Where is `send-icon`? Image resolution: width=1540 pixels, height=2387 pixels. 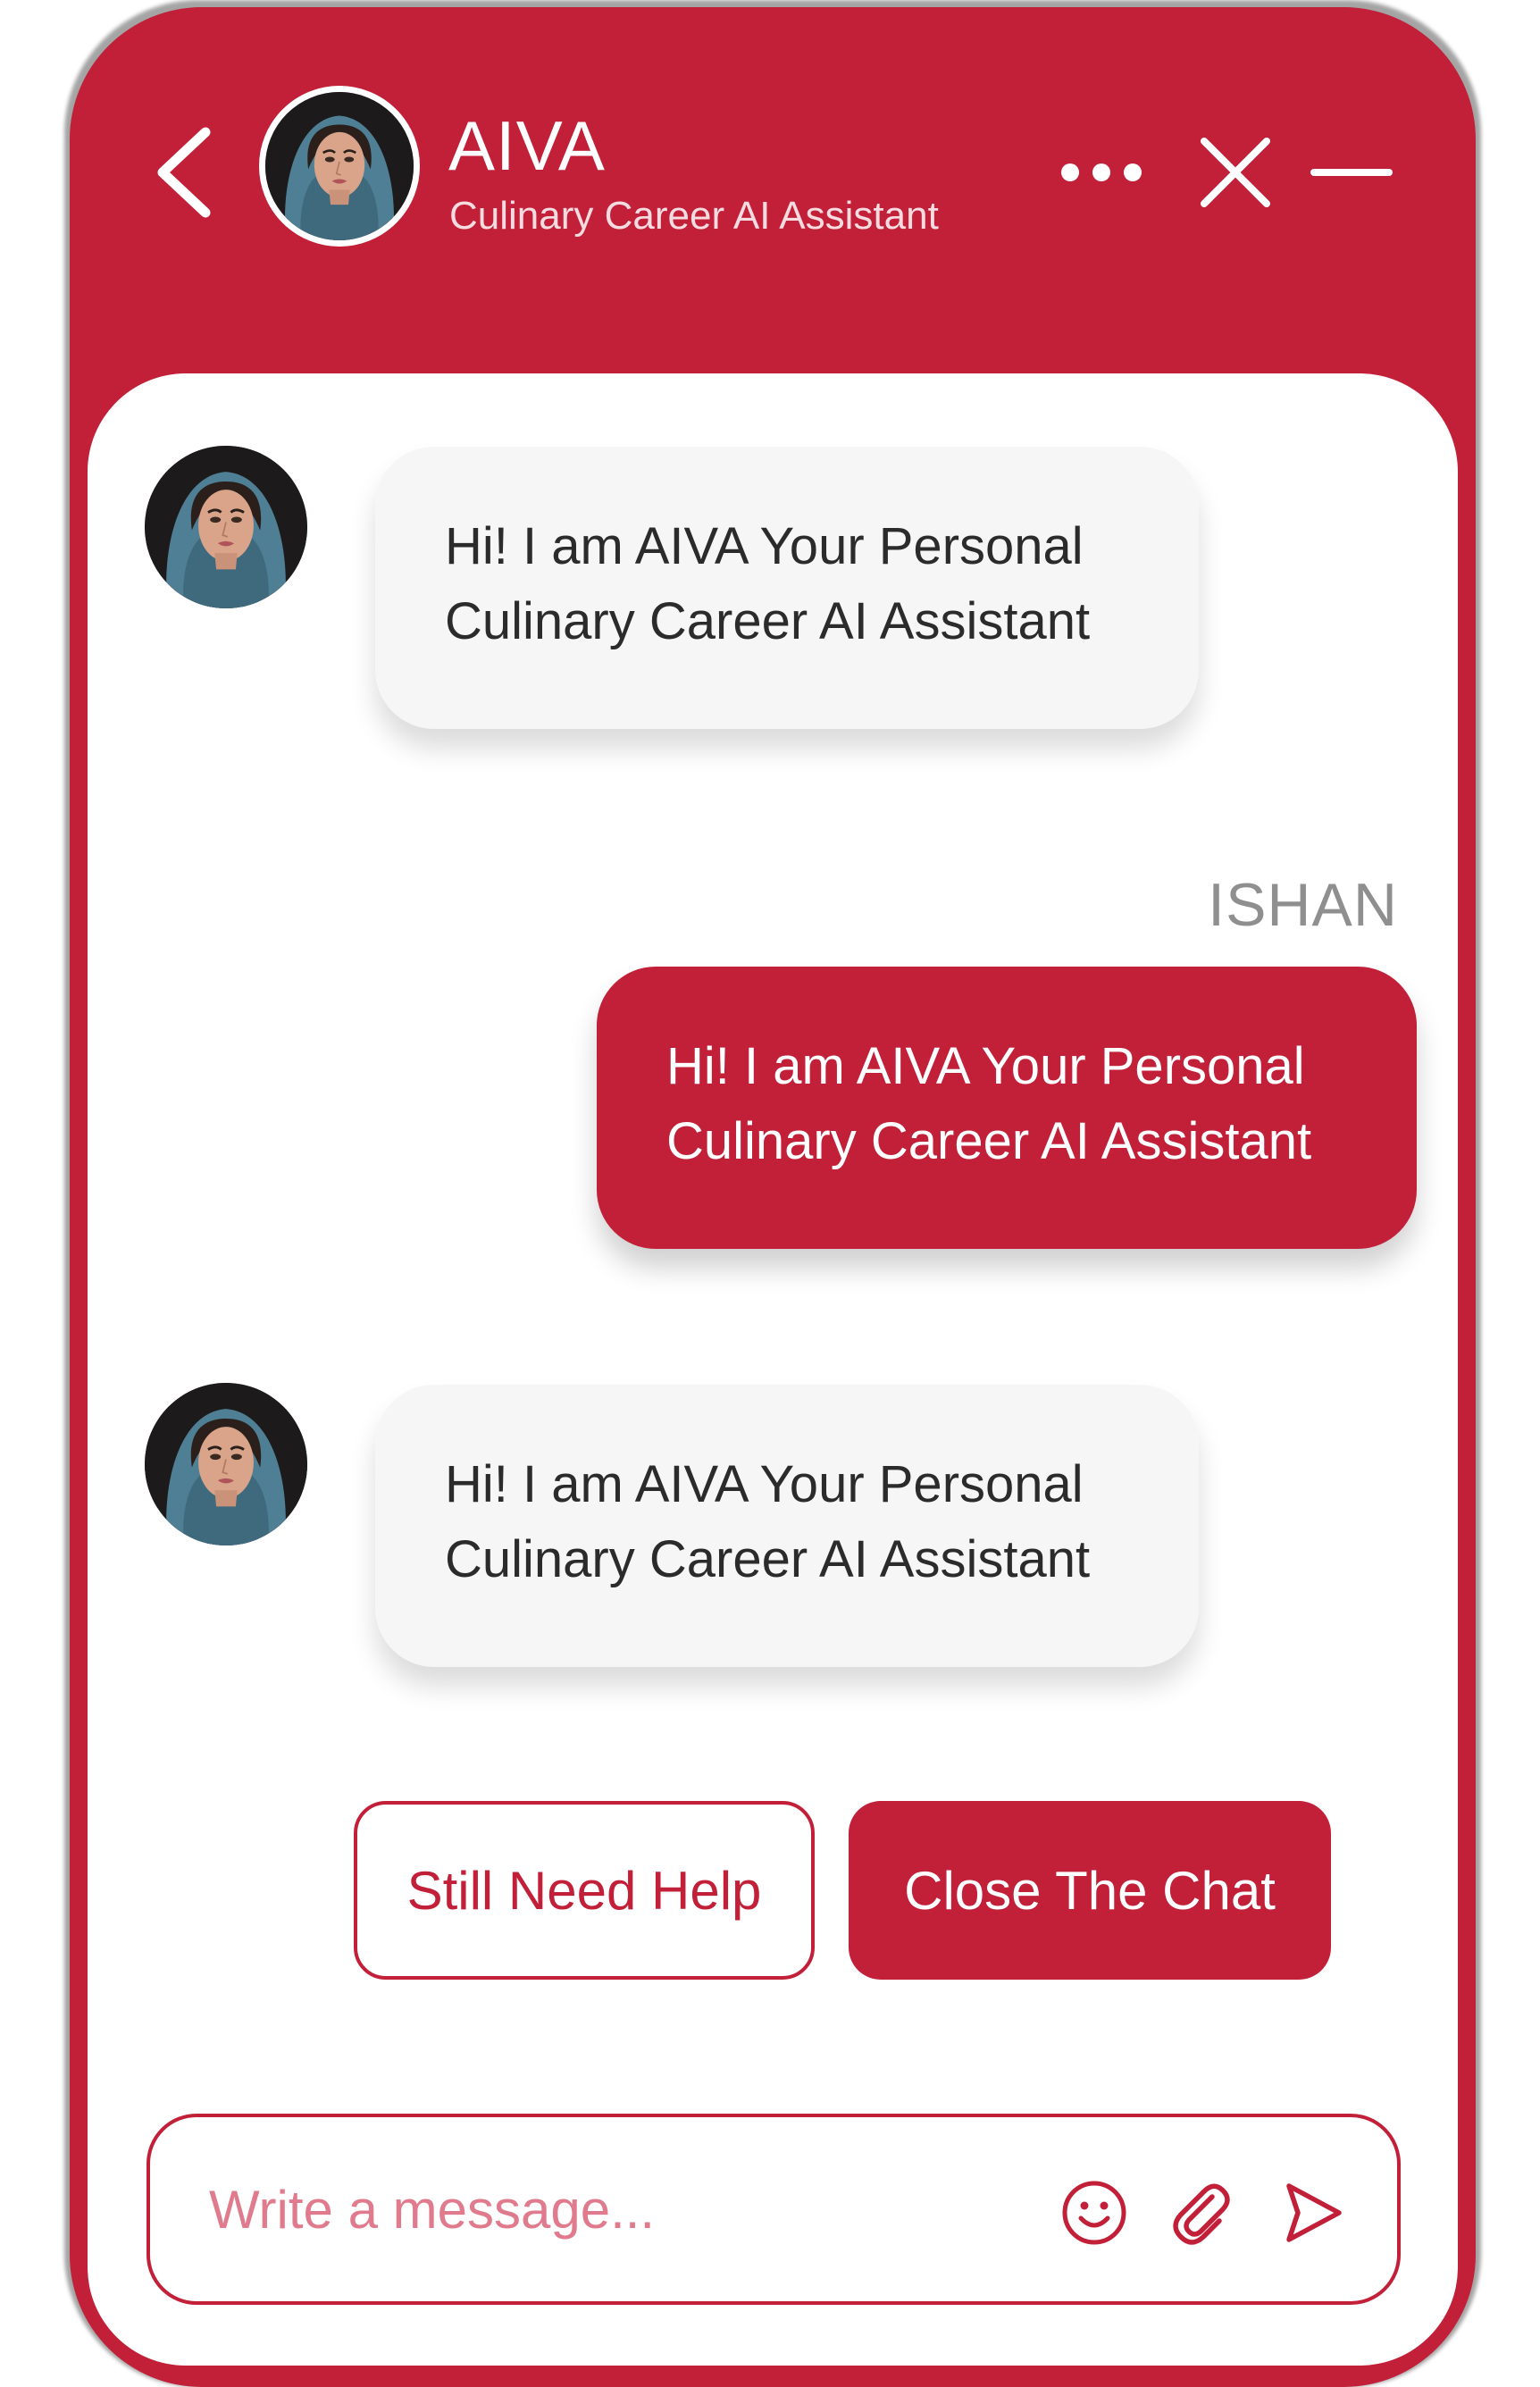 send-icon is located at coordinates (1314, 2212).